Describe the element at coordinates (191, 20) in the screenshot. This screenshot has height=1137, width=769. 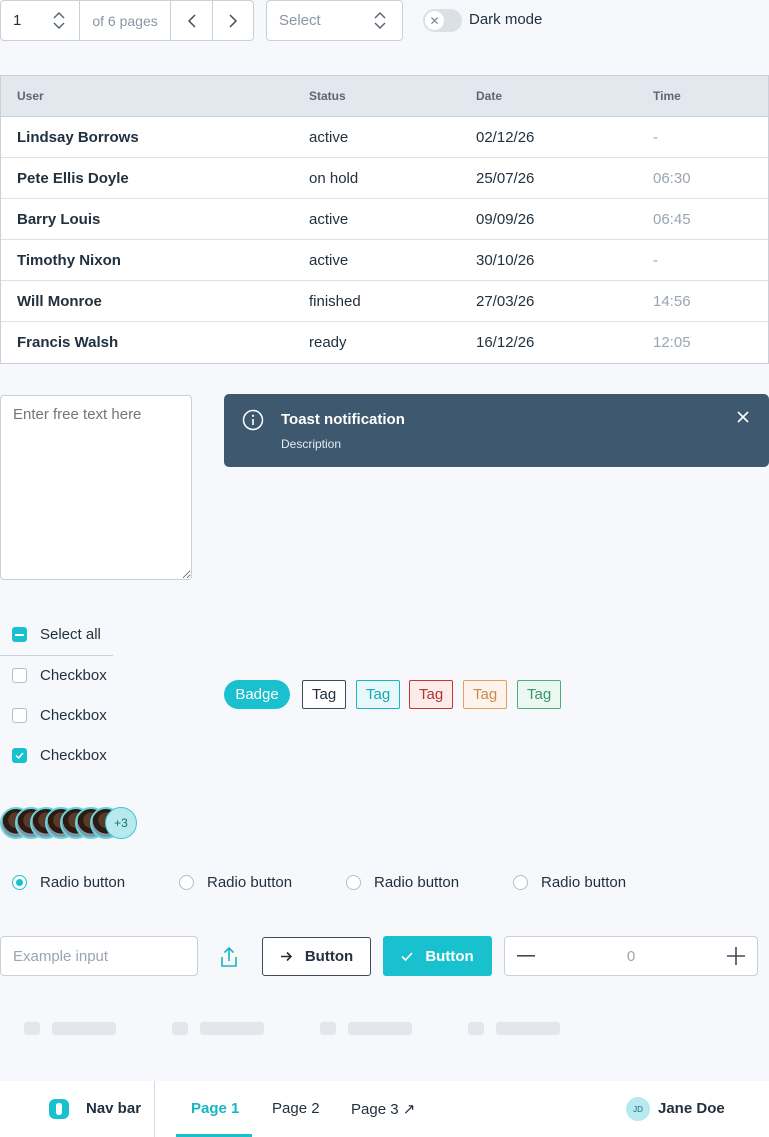
I see `prev-page-button` at that location.